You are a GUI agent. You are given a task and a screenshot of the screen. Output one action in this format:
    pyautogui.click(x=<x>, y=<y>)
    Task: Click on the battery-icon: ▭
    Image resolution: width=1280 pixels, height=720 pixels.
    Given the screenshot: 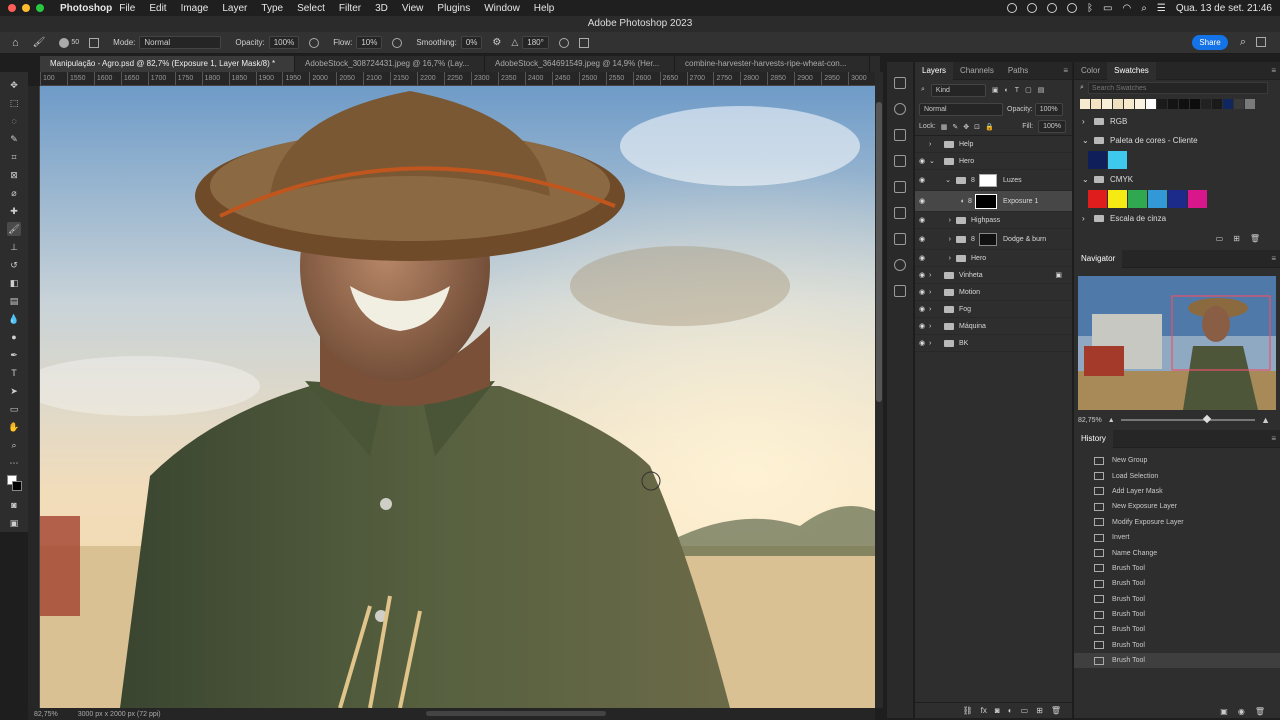 What is the action you would take?
    pyautogui.click(x=1107, y=8)
    